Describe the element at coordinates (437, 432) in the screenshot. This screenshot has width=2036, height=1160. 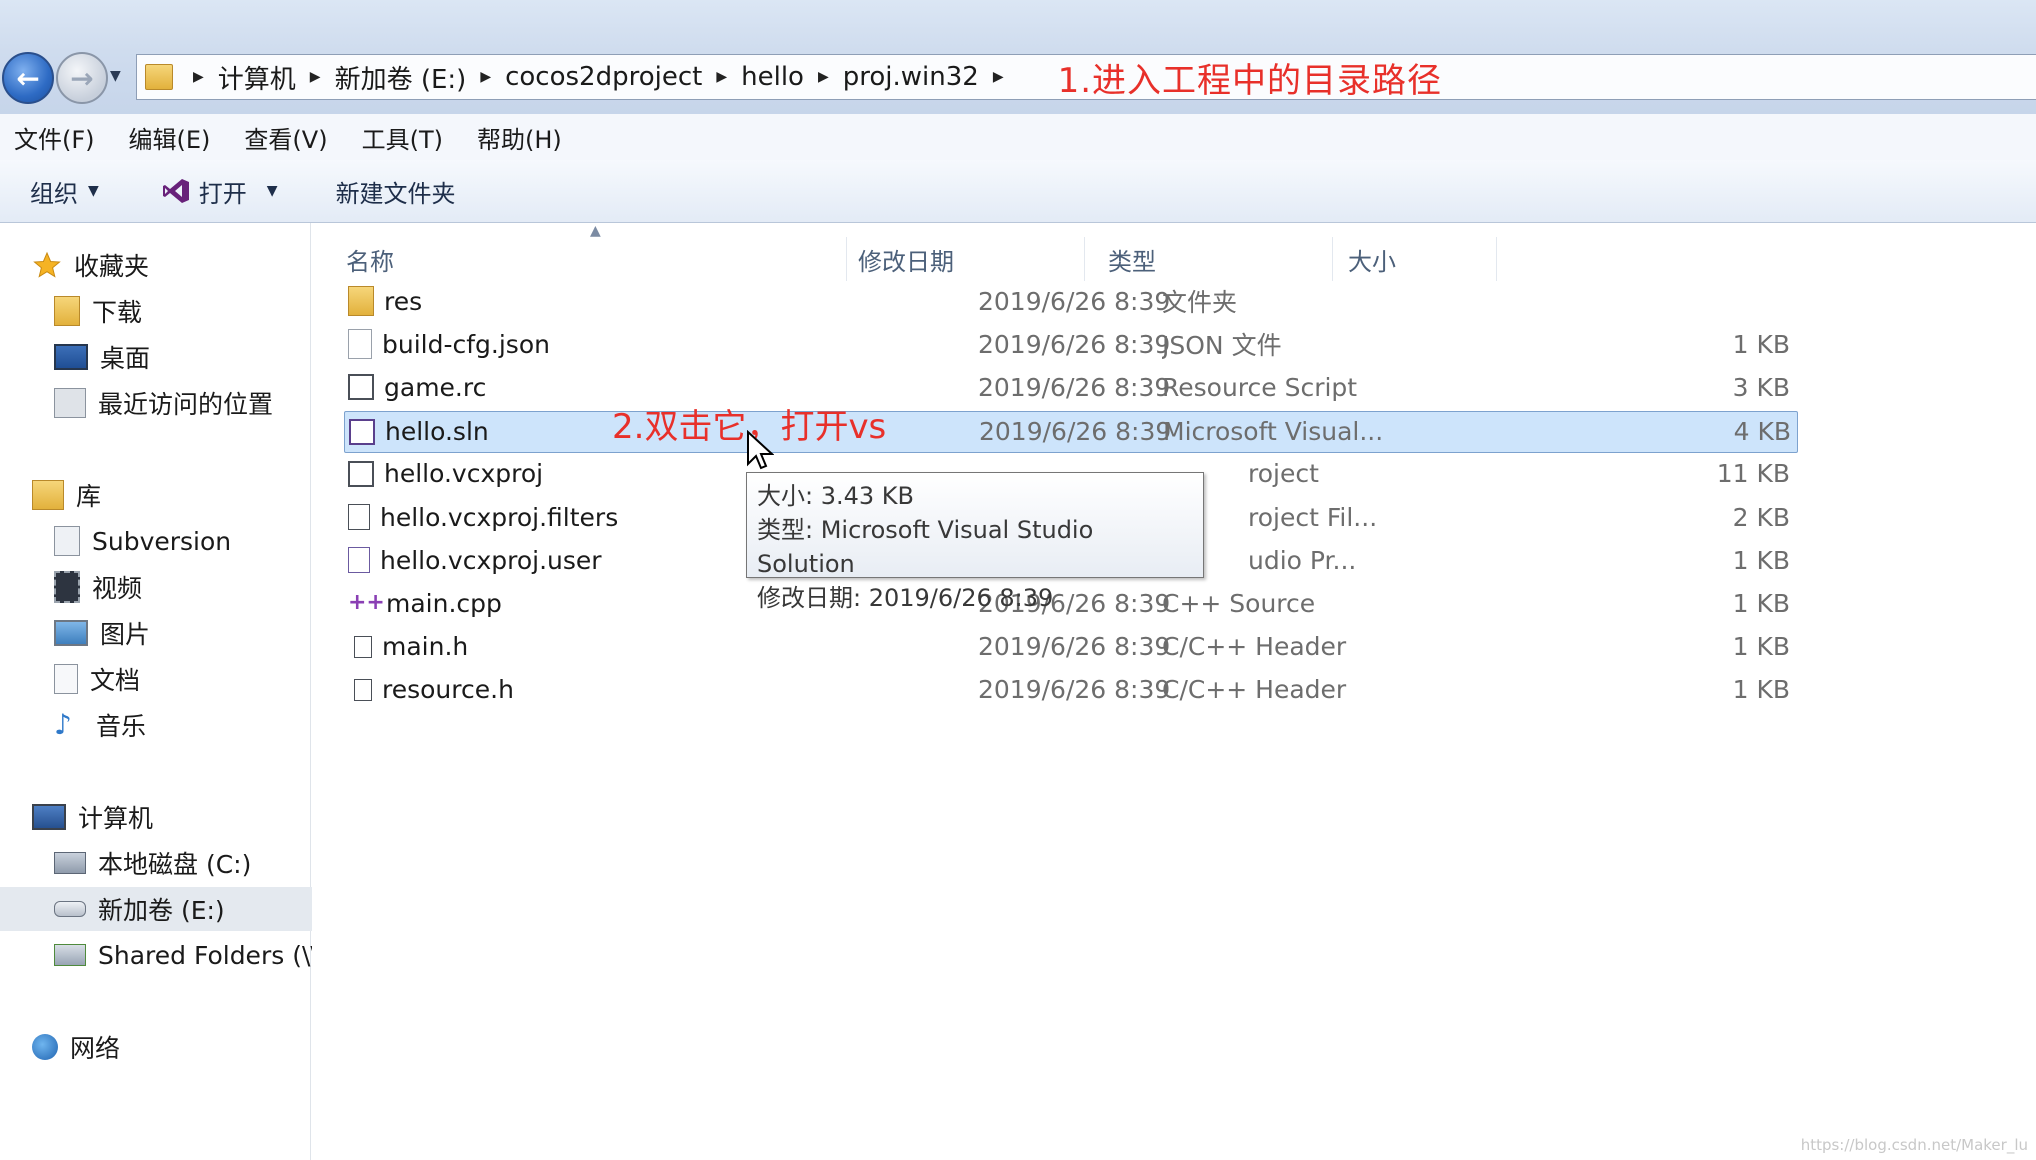
I see `file-name: hello.sln` at that location.